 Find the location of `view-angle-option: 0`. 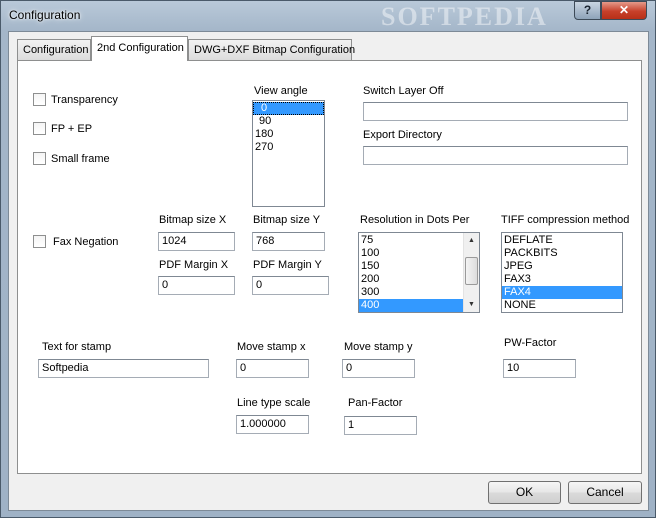

view-angle-option: 0 is located at coordinates (288, 108).